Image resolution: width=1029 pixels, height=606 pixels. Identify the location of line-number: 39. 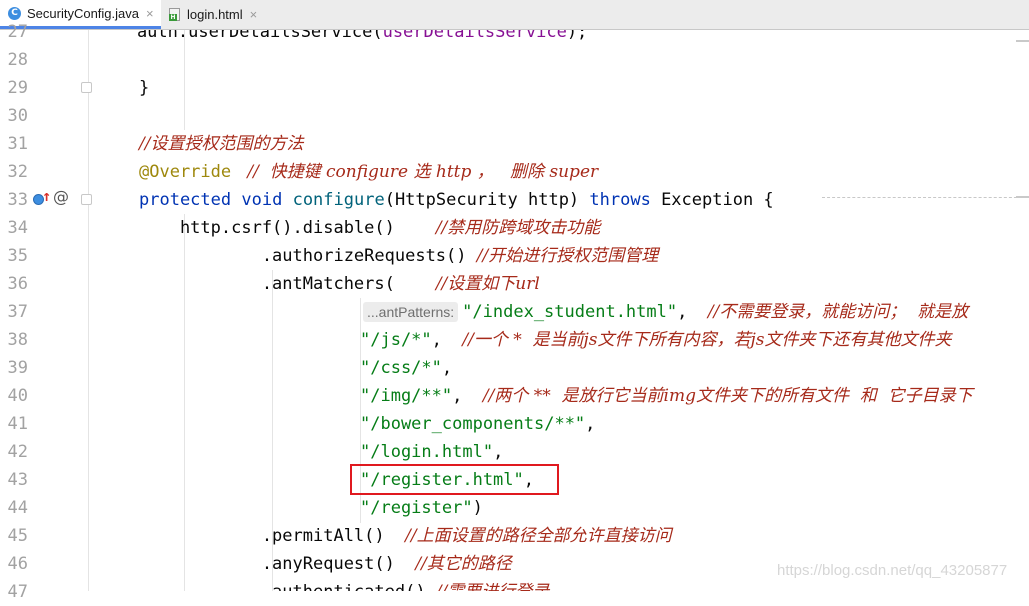
(17, 368).